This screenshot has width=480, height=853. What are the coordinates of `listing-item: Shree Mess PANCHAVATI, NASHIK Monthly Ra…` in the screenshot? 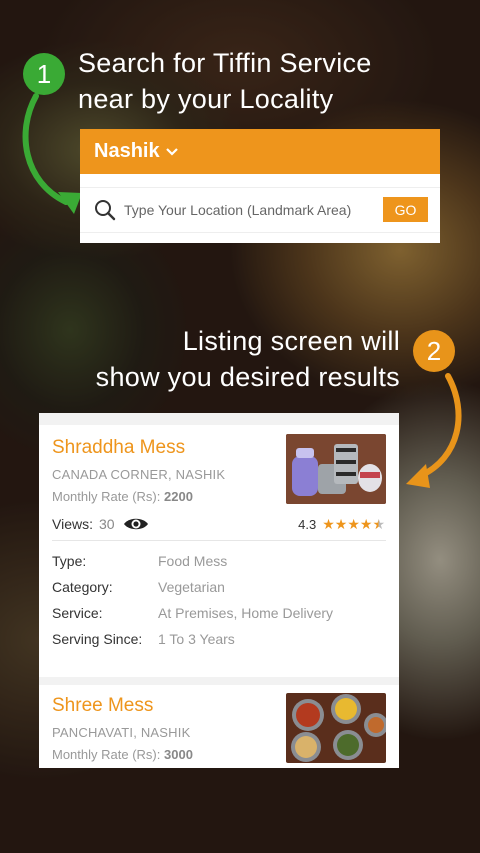 It's located at (219, 726).